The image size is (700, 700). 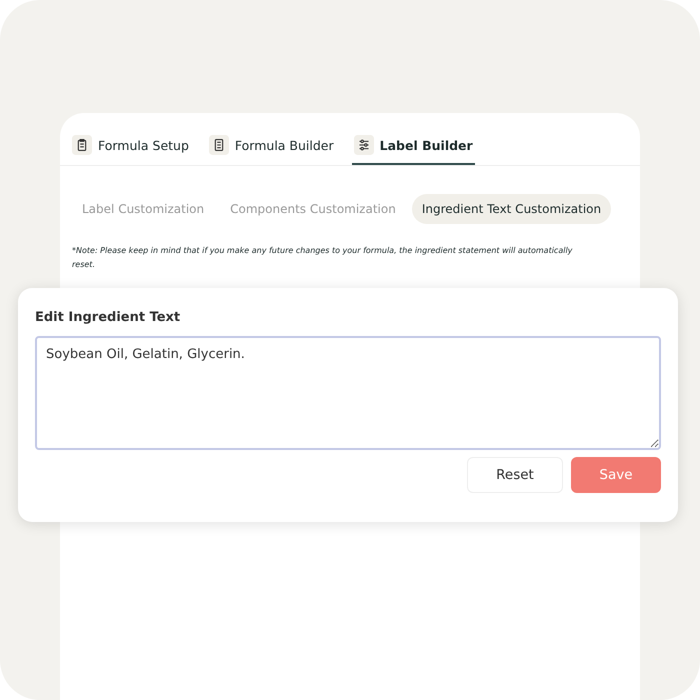 What do you see at coordinates (413, 149) in the screenshot?
I see `tab: Label Builder` at bounding box center [413, 149].